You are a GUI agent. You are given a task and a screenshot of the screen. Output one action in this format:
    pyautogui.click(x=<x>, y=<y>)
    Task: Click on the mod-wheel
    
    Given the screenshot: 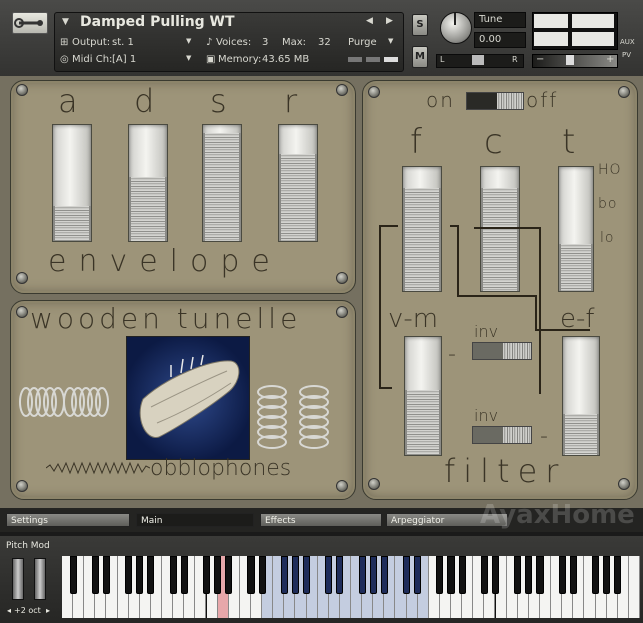 What is the action you would take?
    pyautogui.click(x=40, y=579)
    